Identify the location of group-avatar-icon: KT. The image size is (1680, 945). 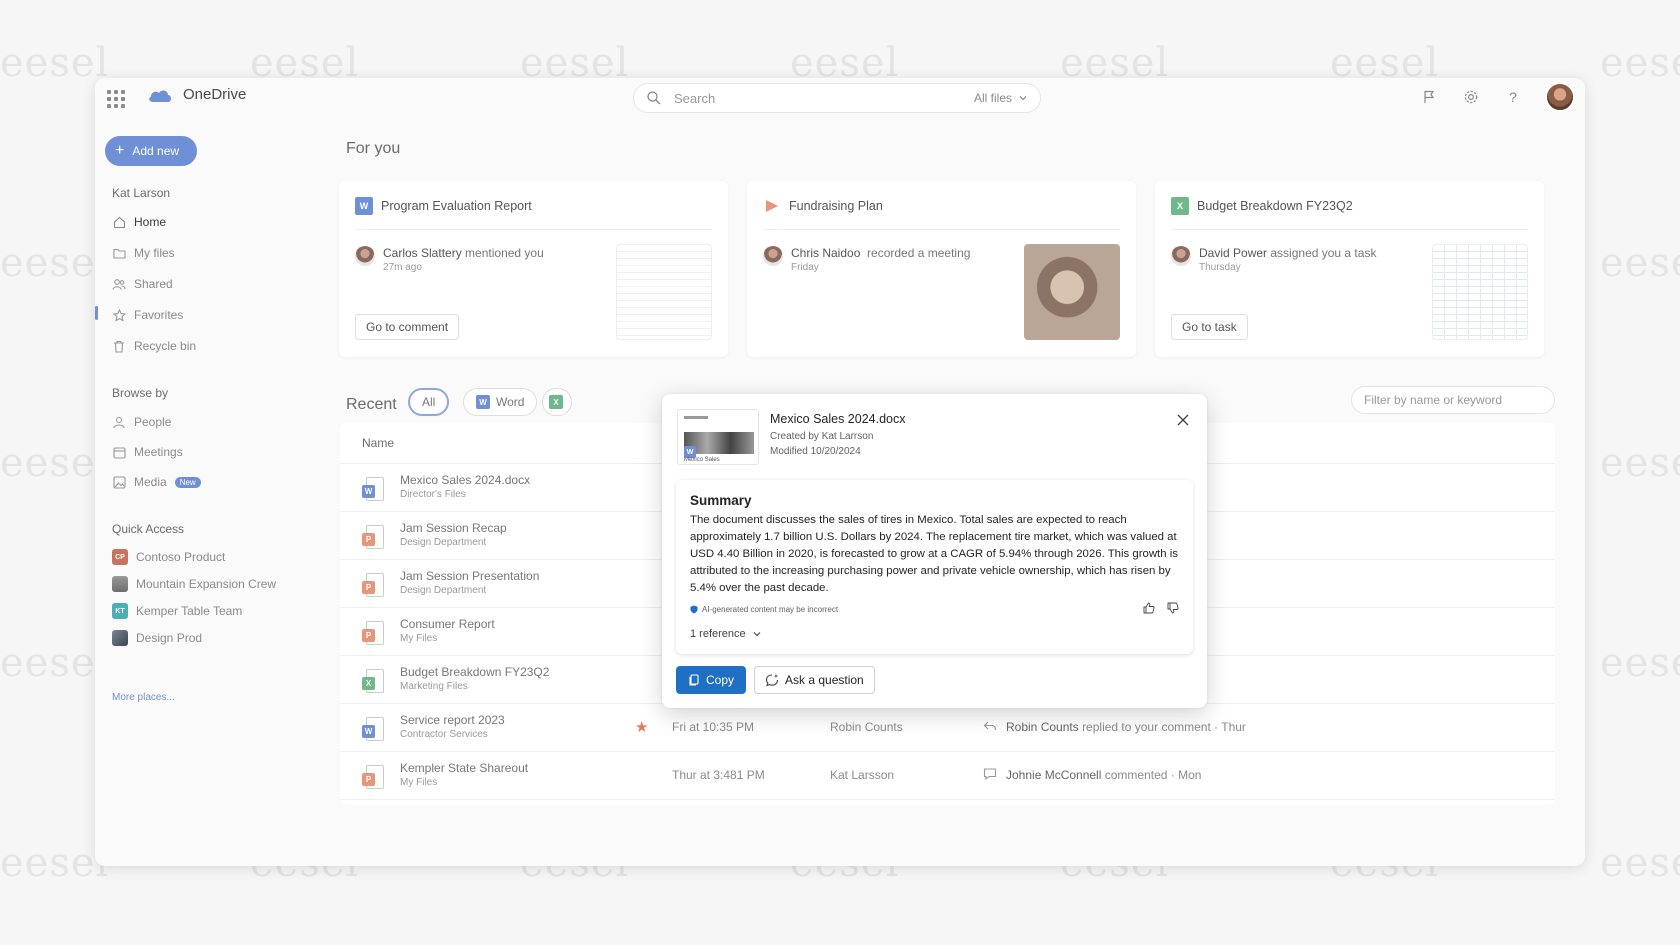
(120, 611).